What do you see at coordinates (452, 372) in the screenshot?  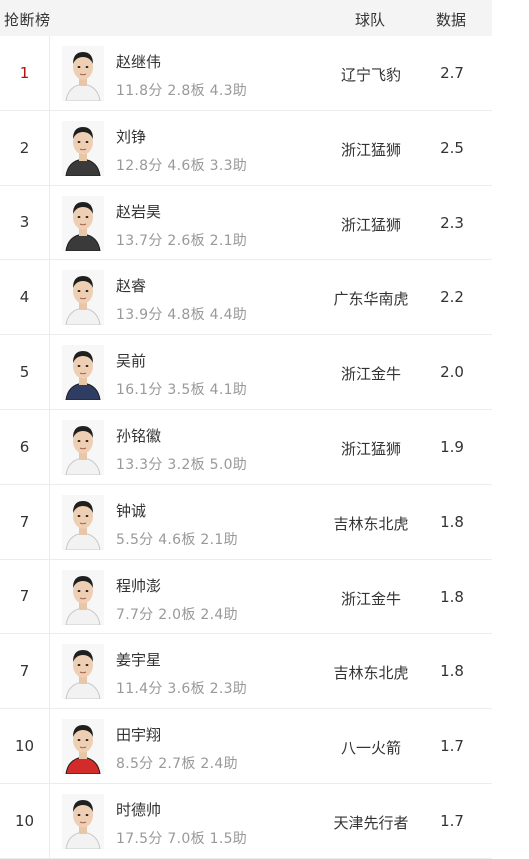 I see `steals-value: 2.0` at bounding box center [452, 372].